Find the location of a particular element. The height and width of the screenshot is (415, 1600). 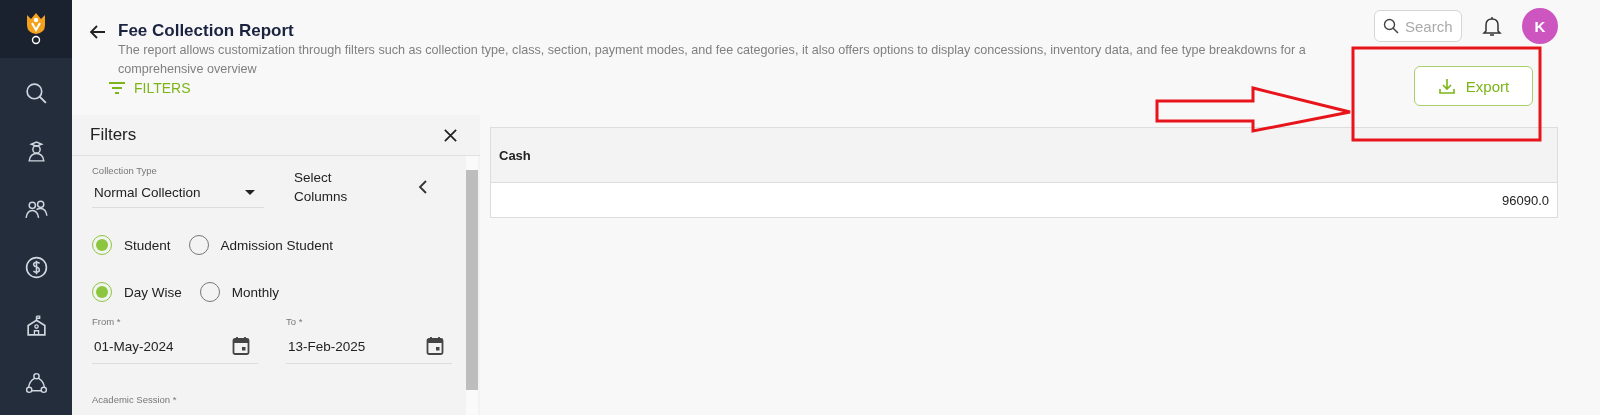

radio-option: Monthly is located at coordinates (239, 292).